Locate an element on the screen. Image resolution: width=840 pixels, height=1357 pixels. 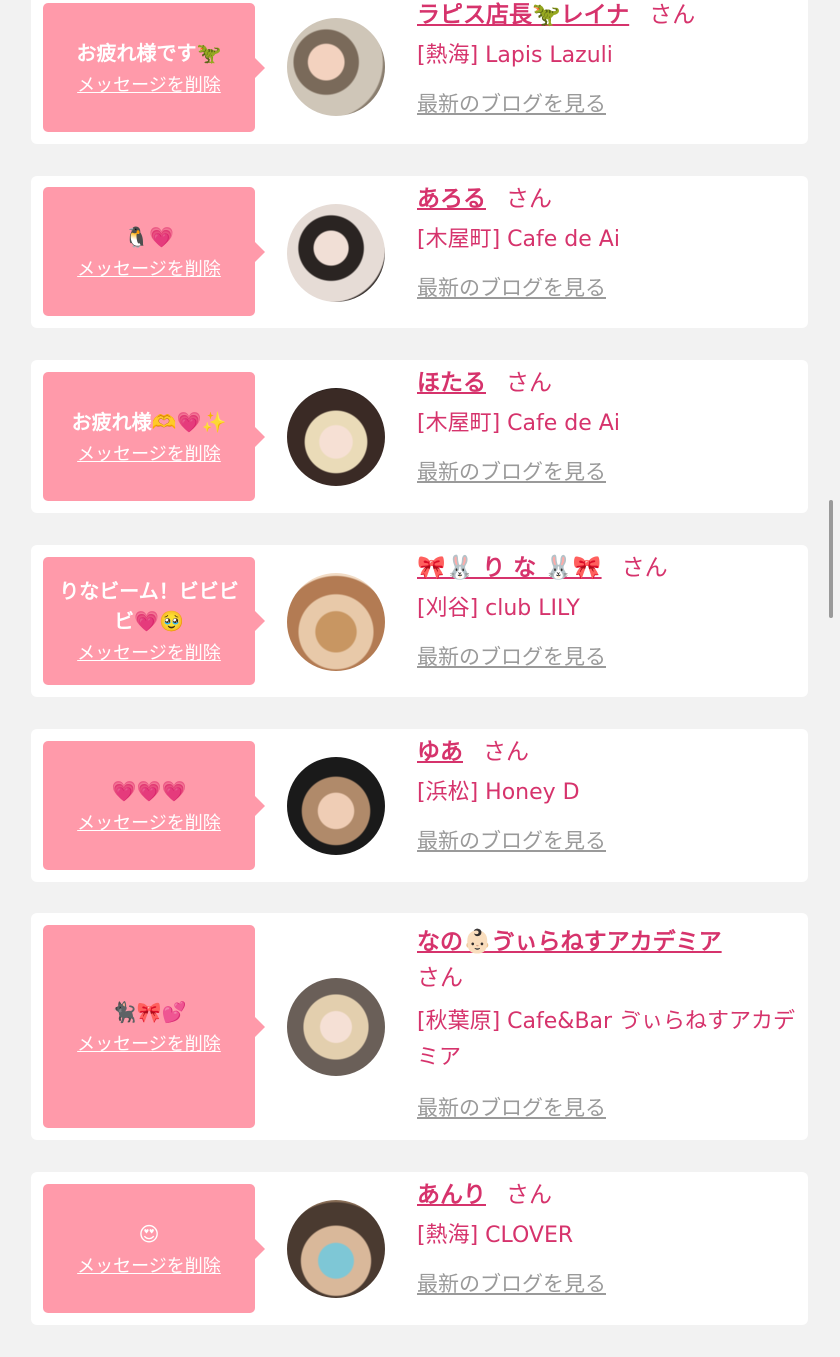
message-bubble: お疲れ様🫶💗✨ メッセージを削除 is located at coordinates (154, 436).